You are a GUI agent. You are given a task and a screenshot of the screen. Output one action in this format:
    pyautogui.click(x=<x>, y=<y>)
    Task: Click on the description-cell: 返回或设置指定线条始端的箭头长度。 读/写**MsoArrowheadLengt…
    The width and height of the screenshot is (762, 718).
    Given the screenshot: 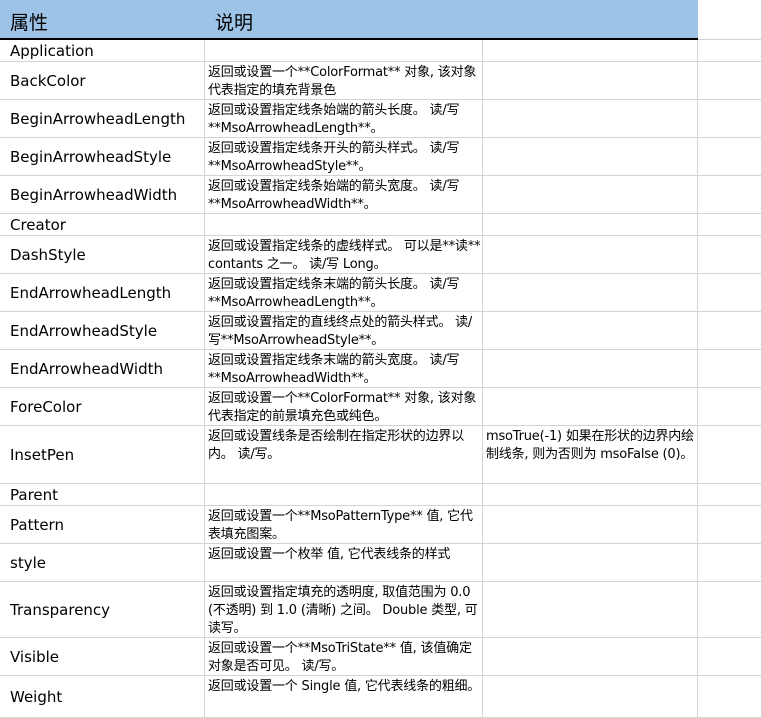 What is the action you would take?
    pyautogui.click(x=344, y=119)
    